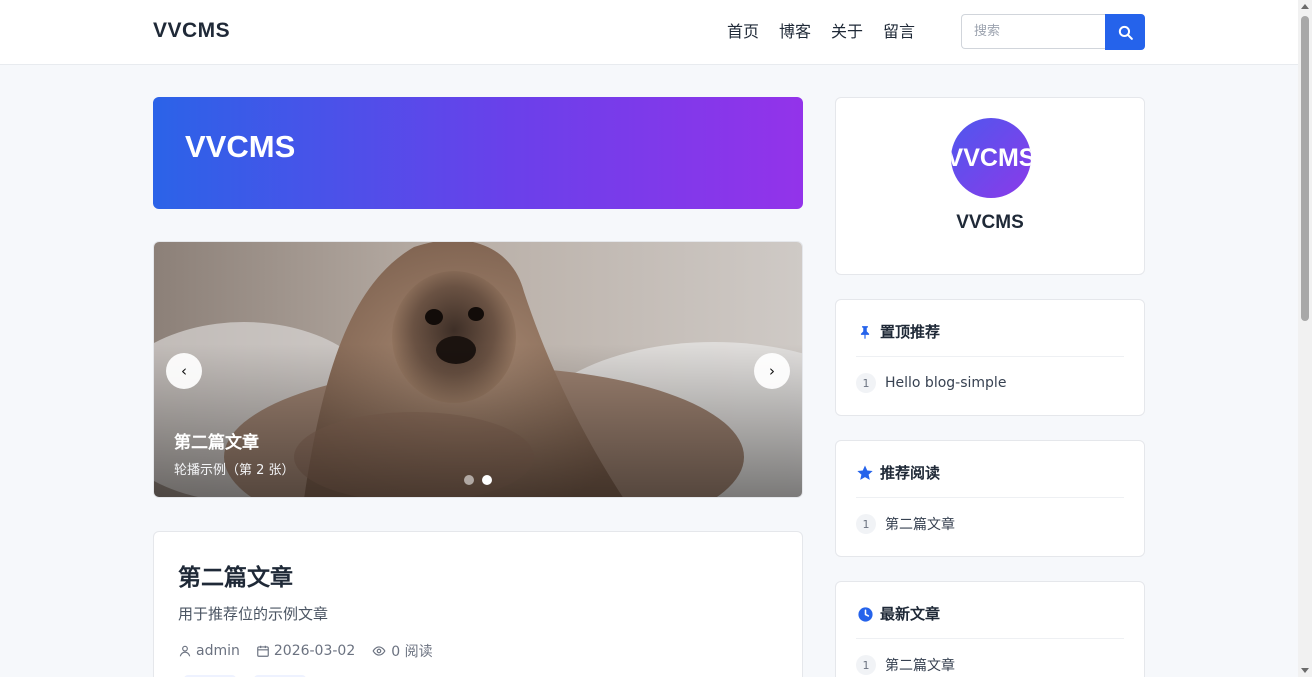  Describe the element at coordinates (743, 32) in the screenshot. I see `nav-home: 首页` at that location.